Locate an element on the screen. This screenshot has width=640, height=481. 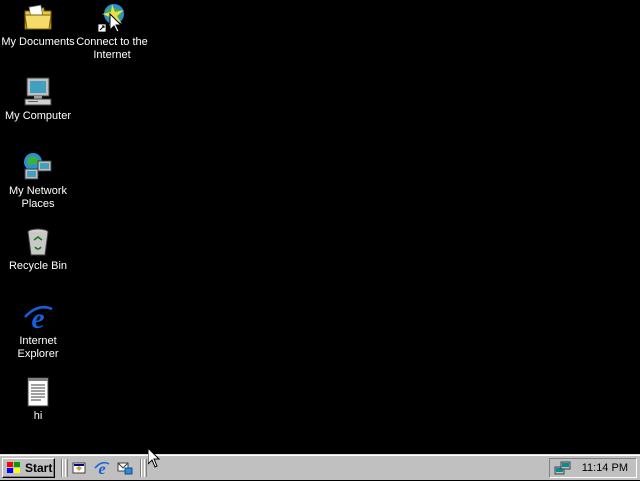
system-tray: 11:14 PM is located at coordinates (593, 468).